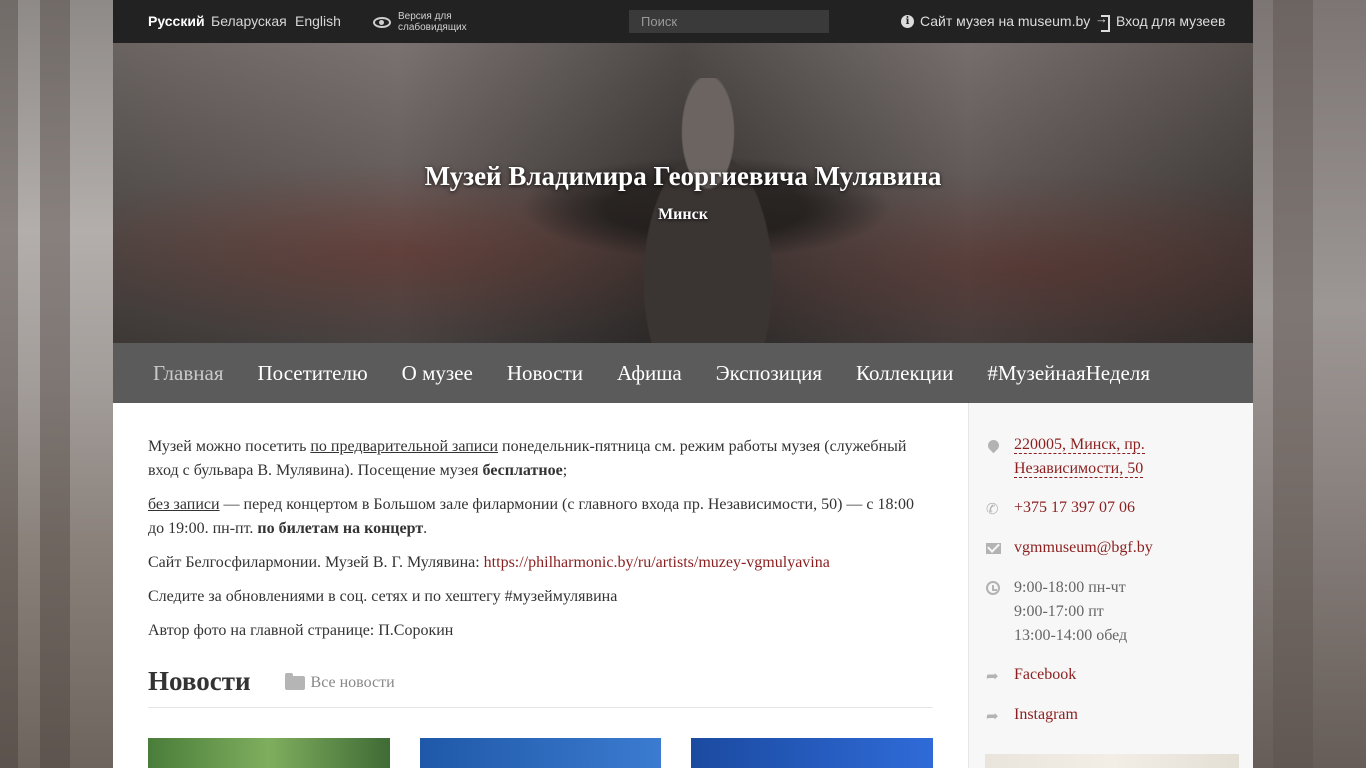 The height and width of the screenshot is (768, 1366). What do you see at coordinates (1074, 508) in the screenshot?
I see `phone-link: +375 17 397 07 06` at bounding box center [1074, 508].